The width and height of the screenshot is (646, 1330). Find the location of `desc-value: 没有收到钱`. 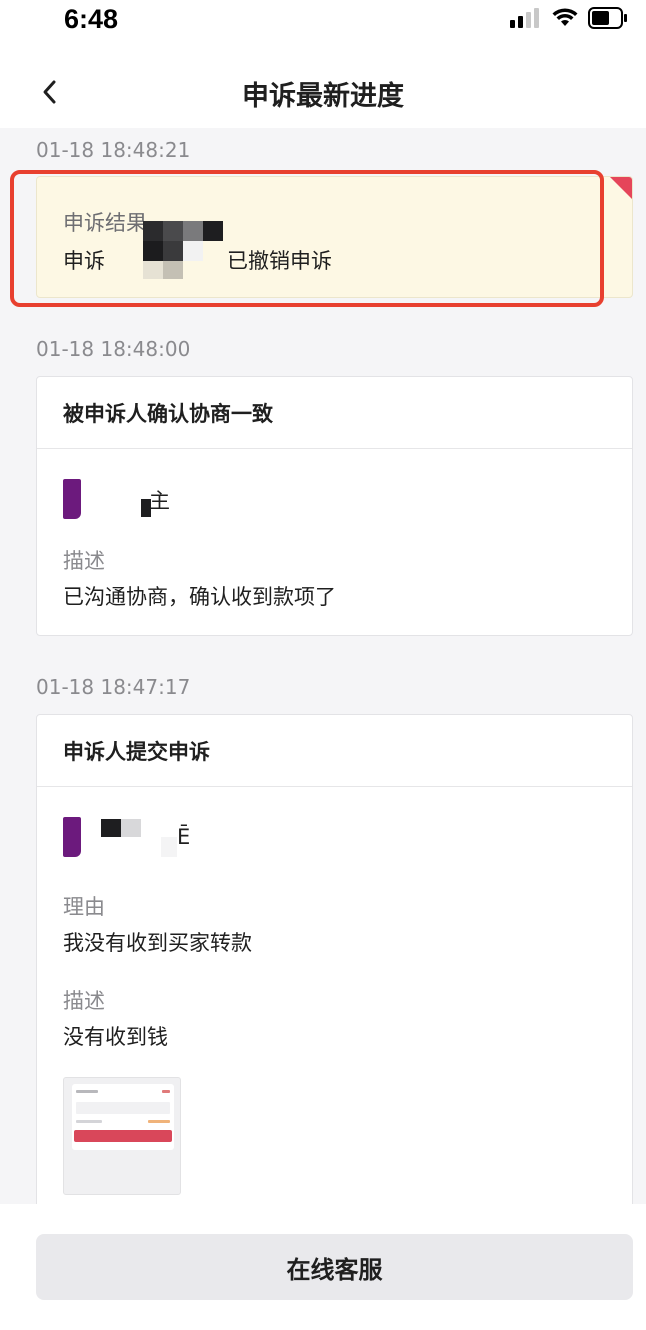

desc-value: 没有收到钱 is located at coordinates (115, 1037).